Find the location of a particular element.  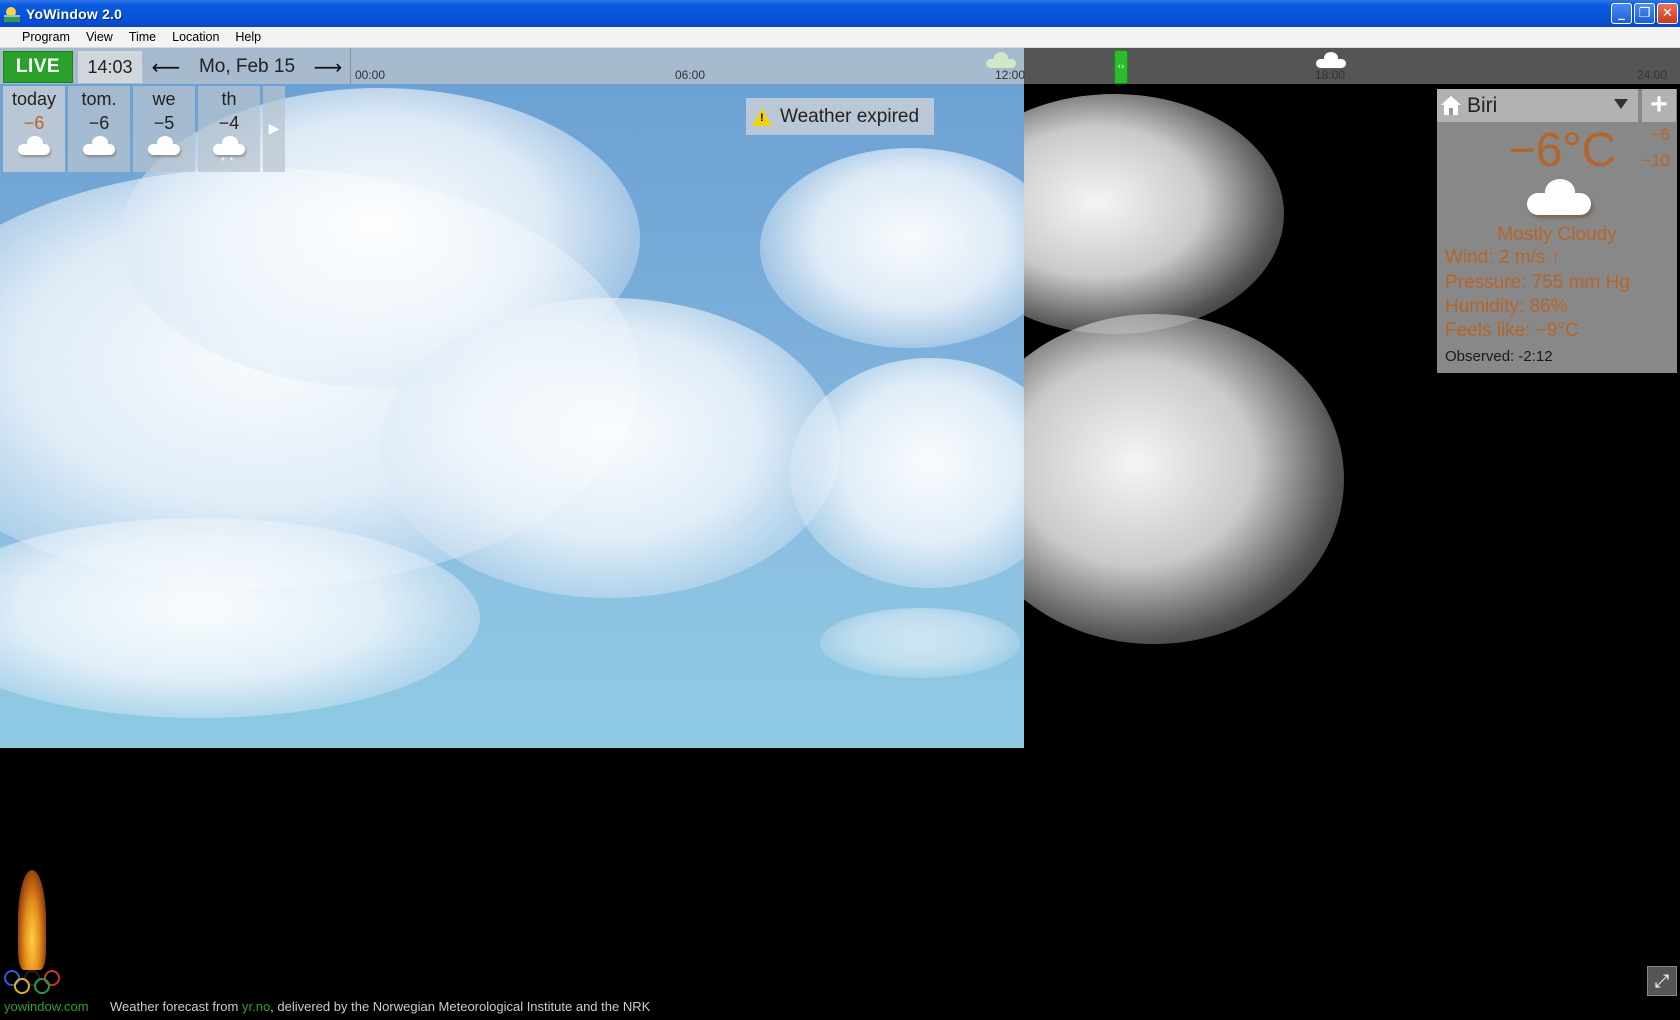

warning-icon: ! is located at coordinates (762, 116).